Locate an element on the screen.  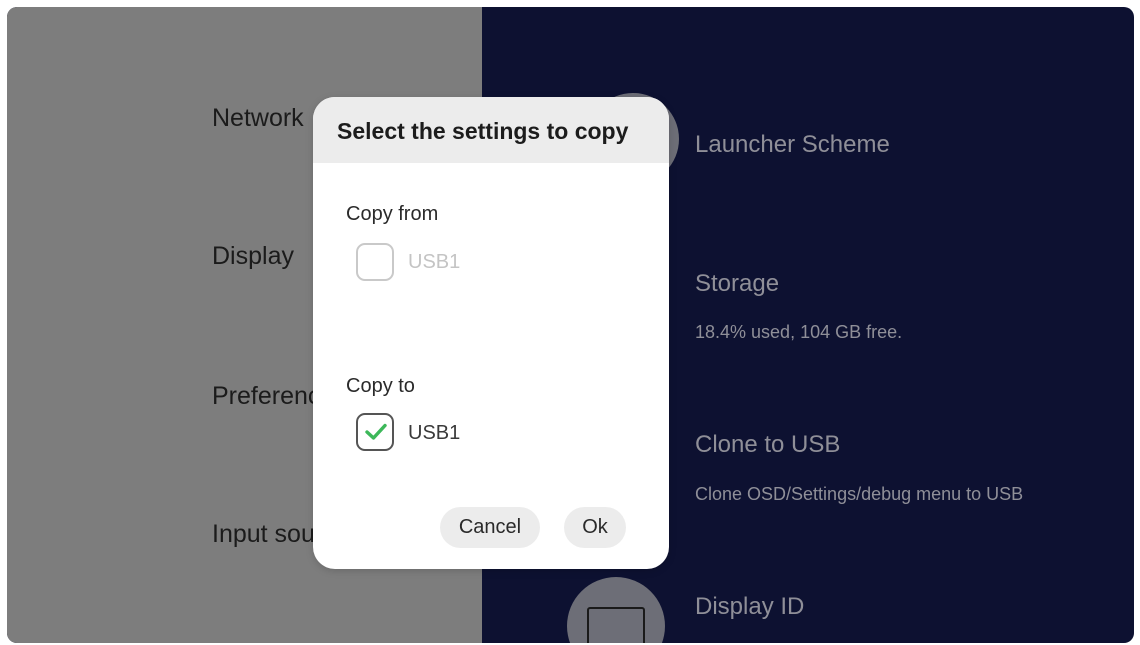
menu-item-network: Network is located at coordinates (258, 118).